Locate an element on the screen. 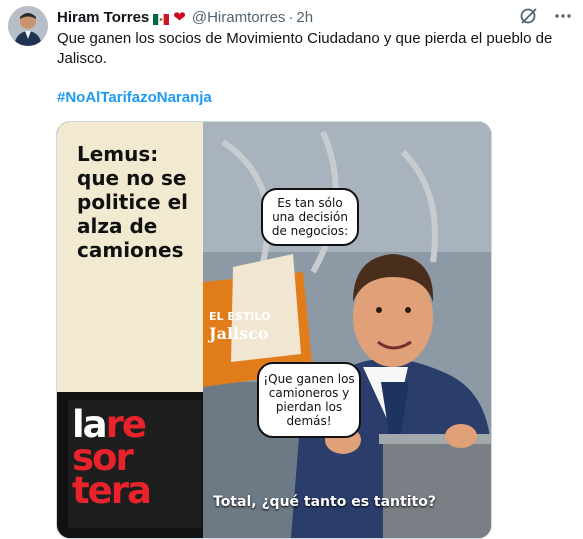 Image resolution: width=583 pixels, height=539 pixels. grok-icon is located at coordinates (529, 16).